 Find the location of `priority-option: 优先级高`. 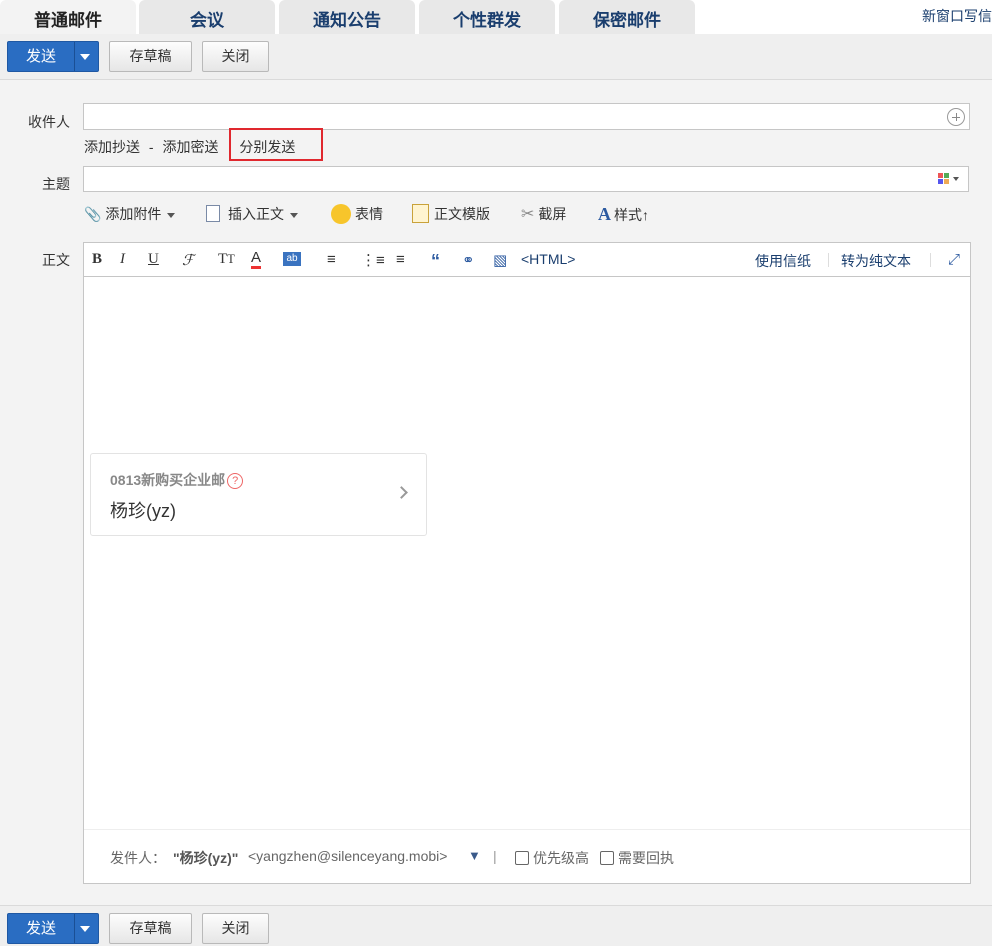

priority-option: 优先级高 is located at coordinates (552, 858).